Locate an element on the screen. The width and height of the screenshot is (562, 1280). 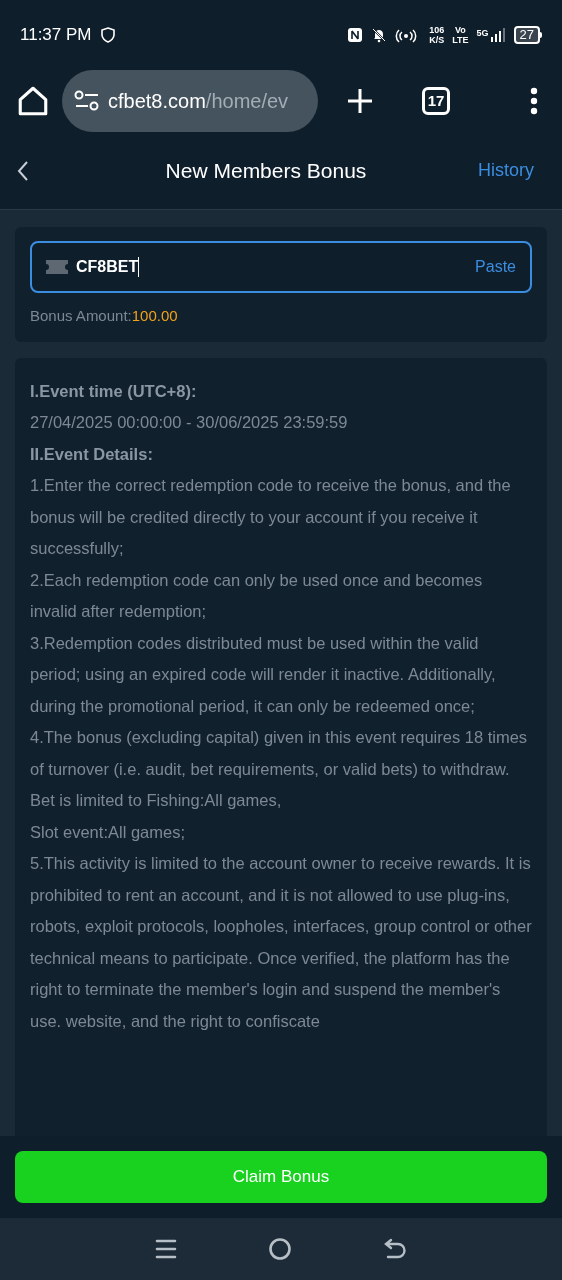
menu-icon is located at coordinates (534, 101).